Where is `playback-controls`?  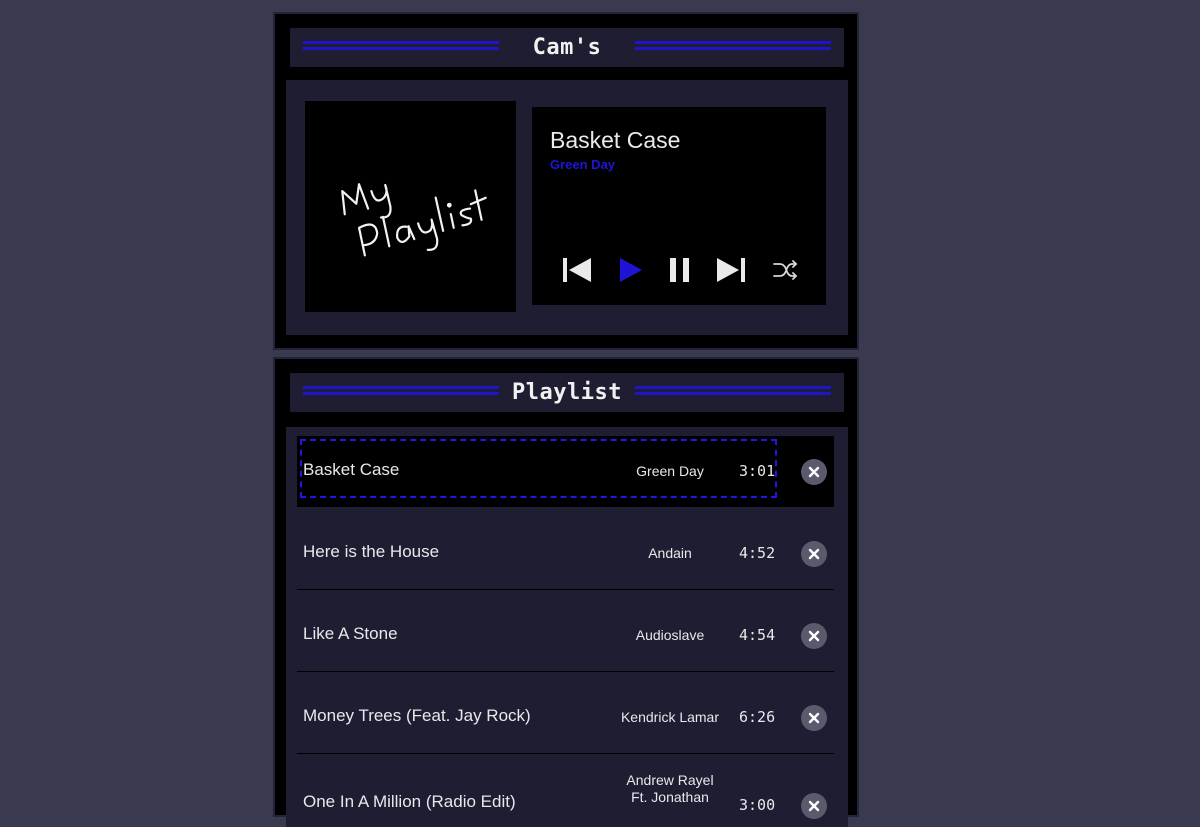
playback-controls is located at coordinates (685, 270).